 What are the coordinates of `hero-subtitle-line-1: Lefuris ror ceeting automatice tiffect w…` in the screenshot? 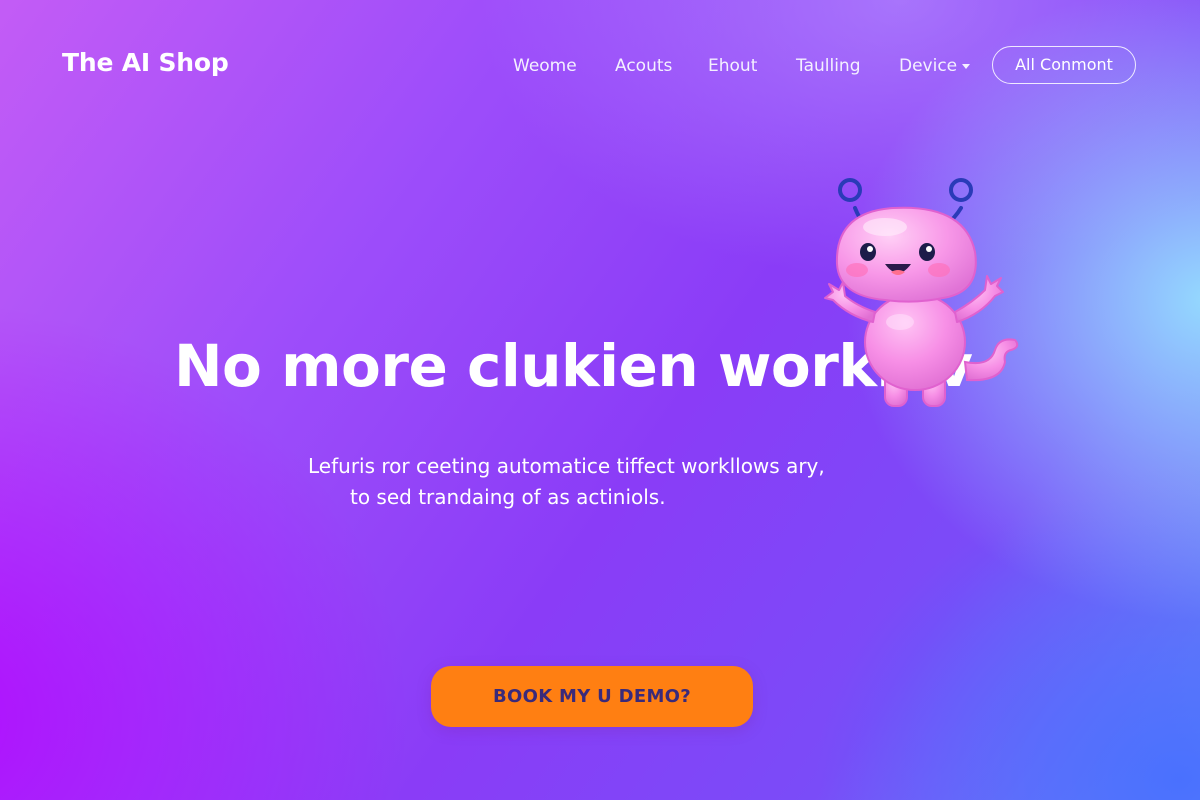 It's located at (566, 466).